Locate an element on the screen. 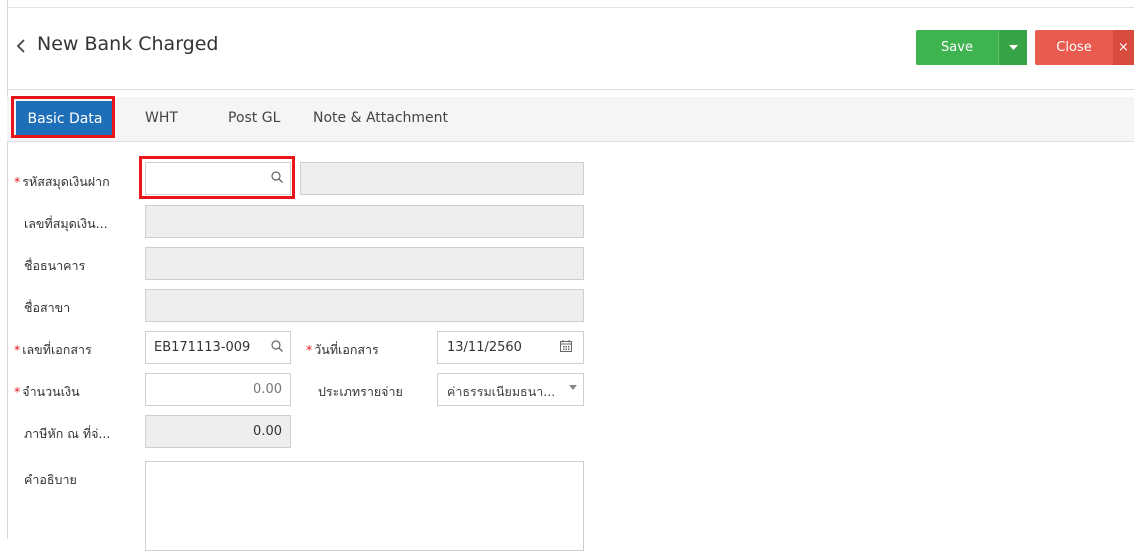  doc-date-input: 13/11/2560 is located at coordinates (510, 347).